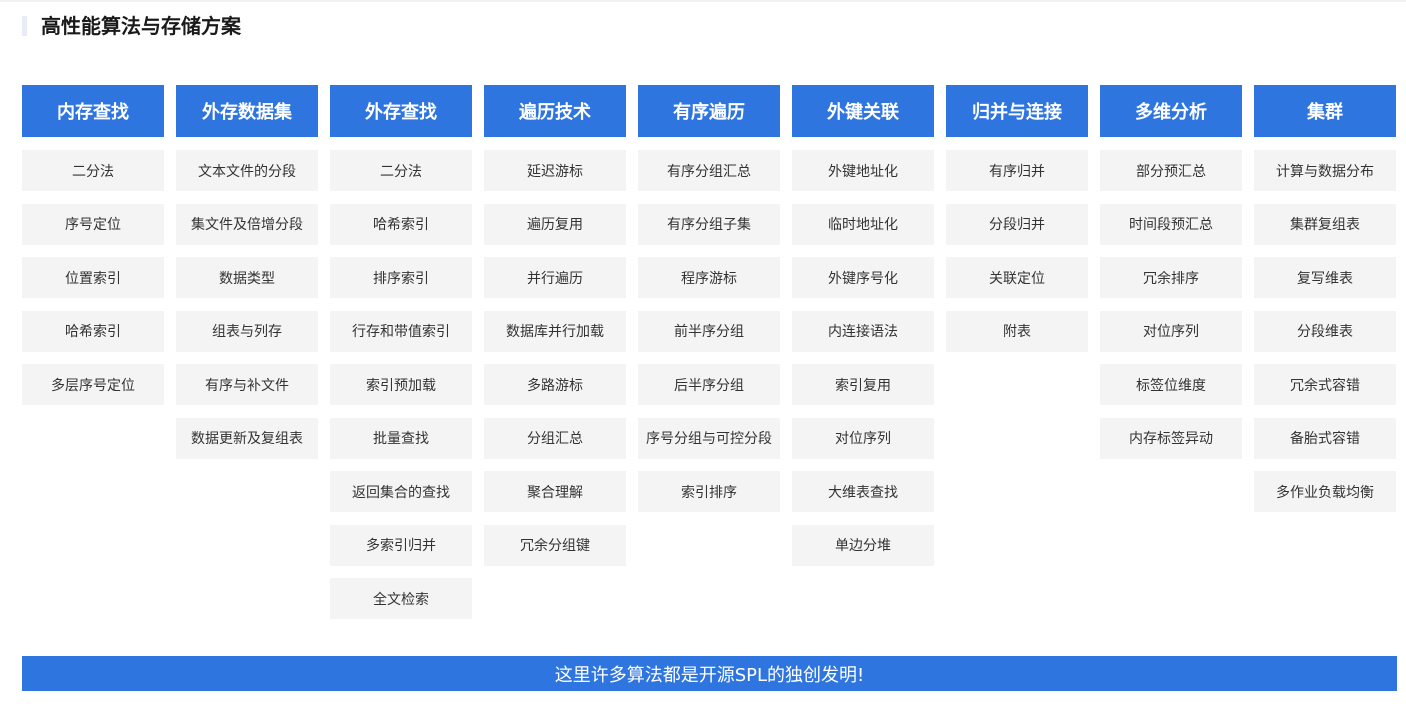 The width and height of the screenshot is (1406, 712). I want to click on category-header: 集群, so click(1325, 111).